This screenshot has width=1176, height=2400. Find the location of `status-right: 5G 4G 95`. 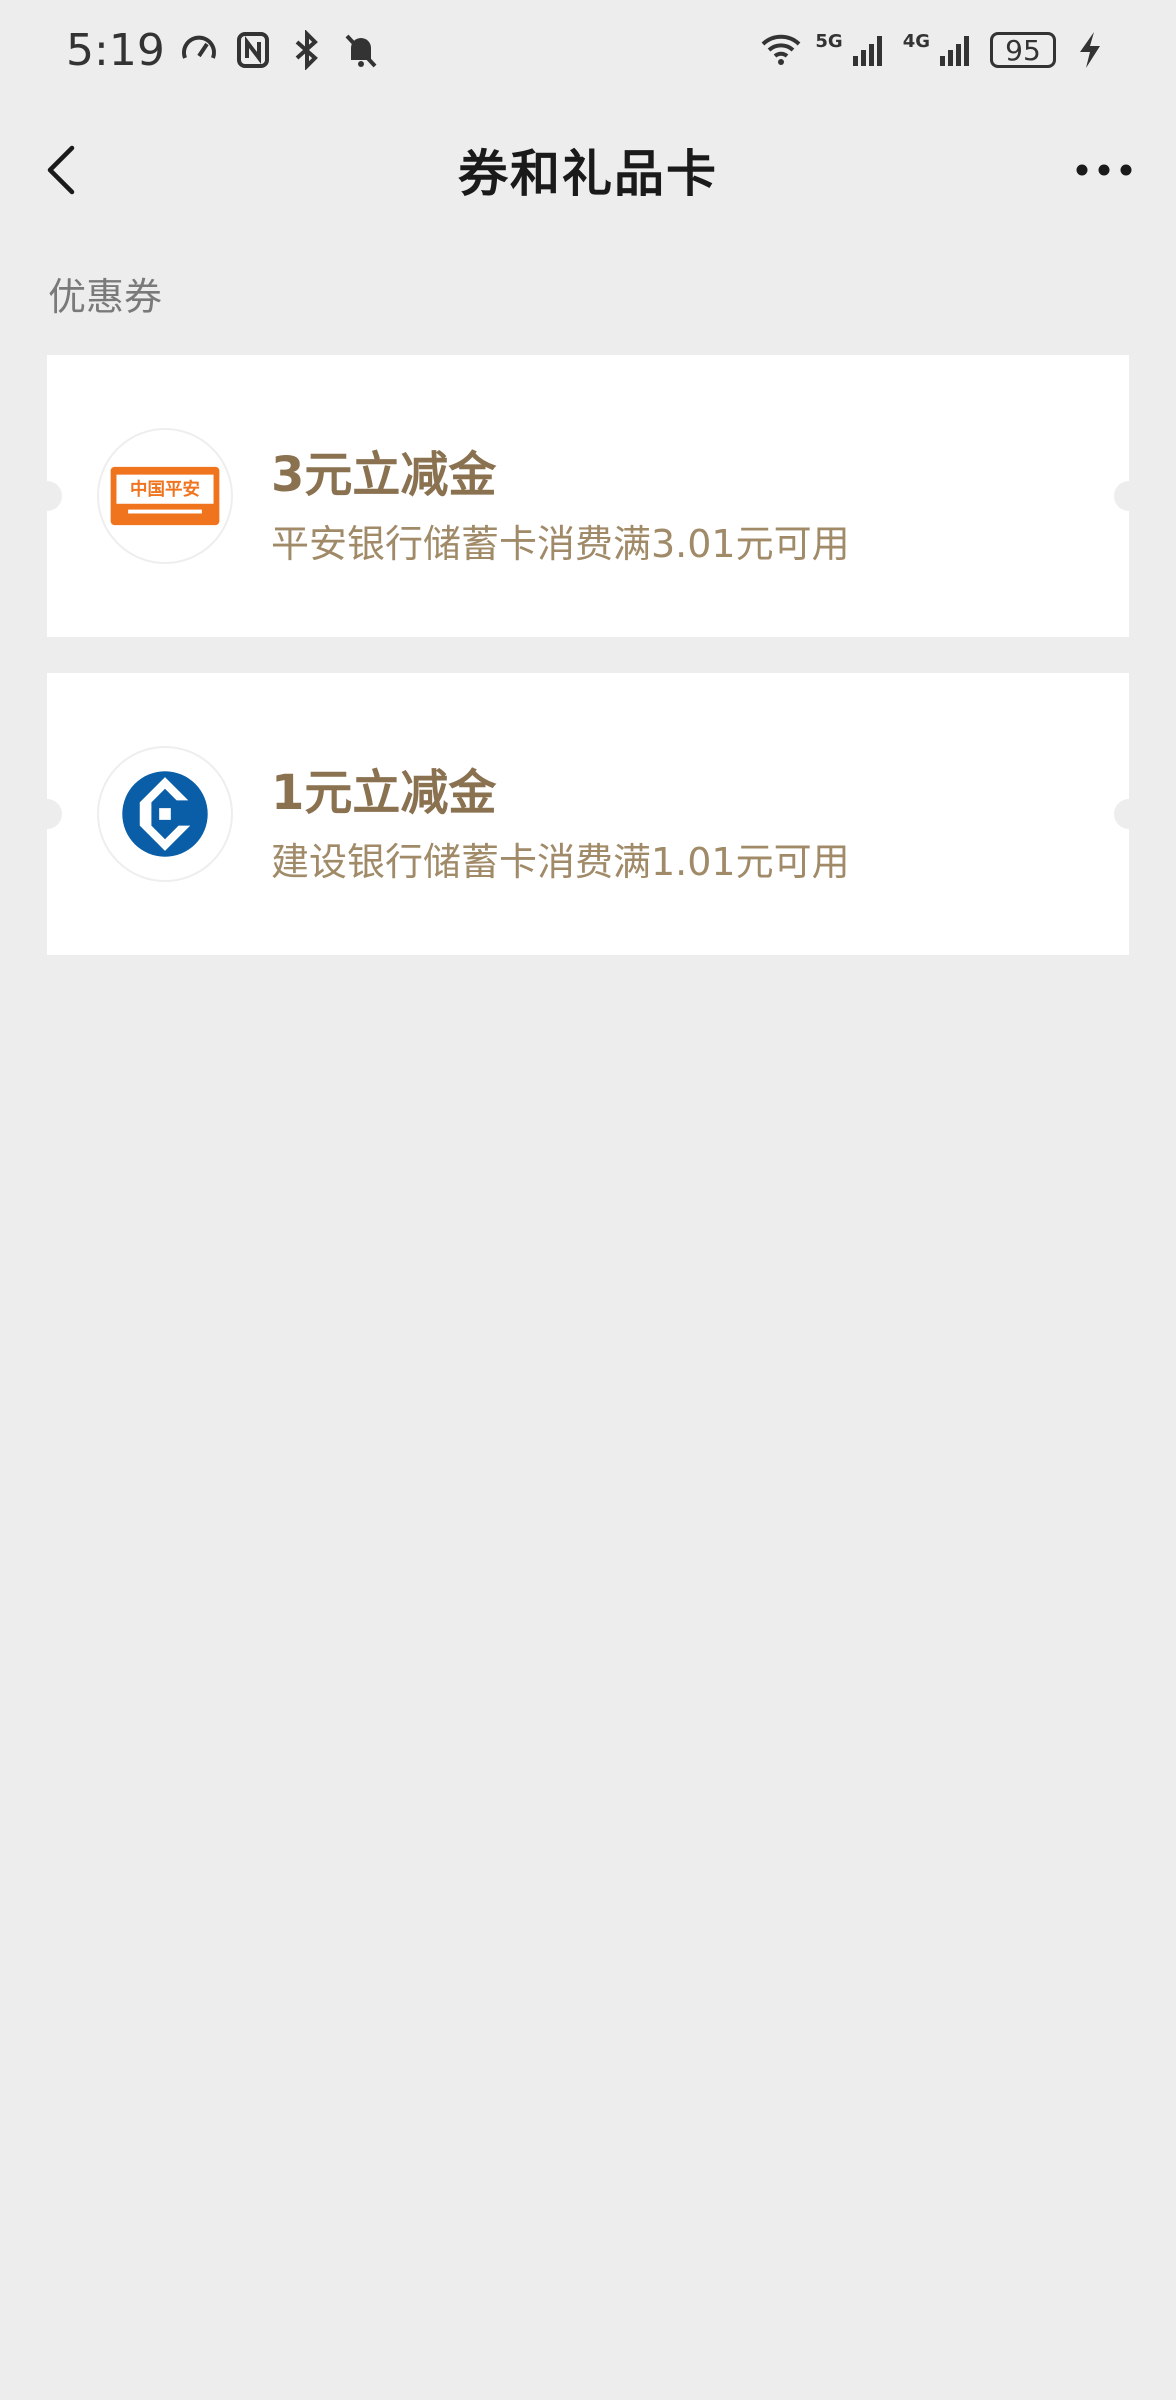

status-right: 5G 4G 95 is located at coordinates (935, 50).